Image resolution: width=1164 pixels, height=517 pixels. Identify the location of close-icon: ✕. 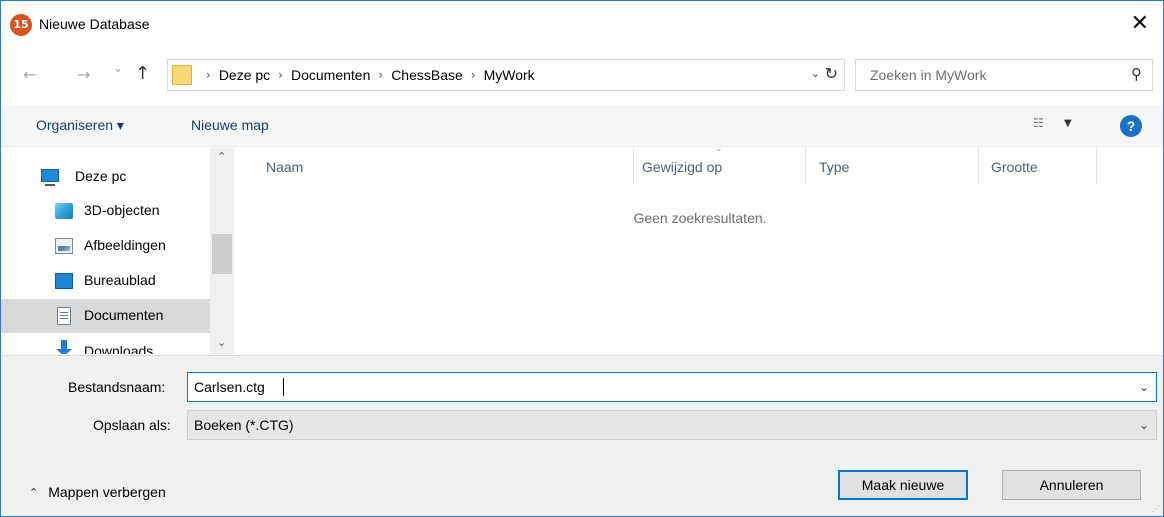
(1140, 24).